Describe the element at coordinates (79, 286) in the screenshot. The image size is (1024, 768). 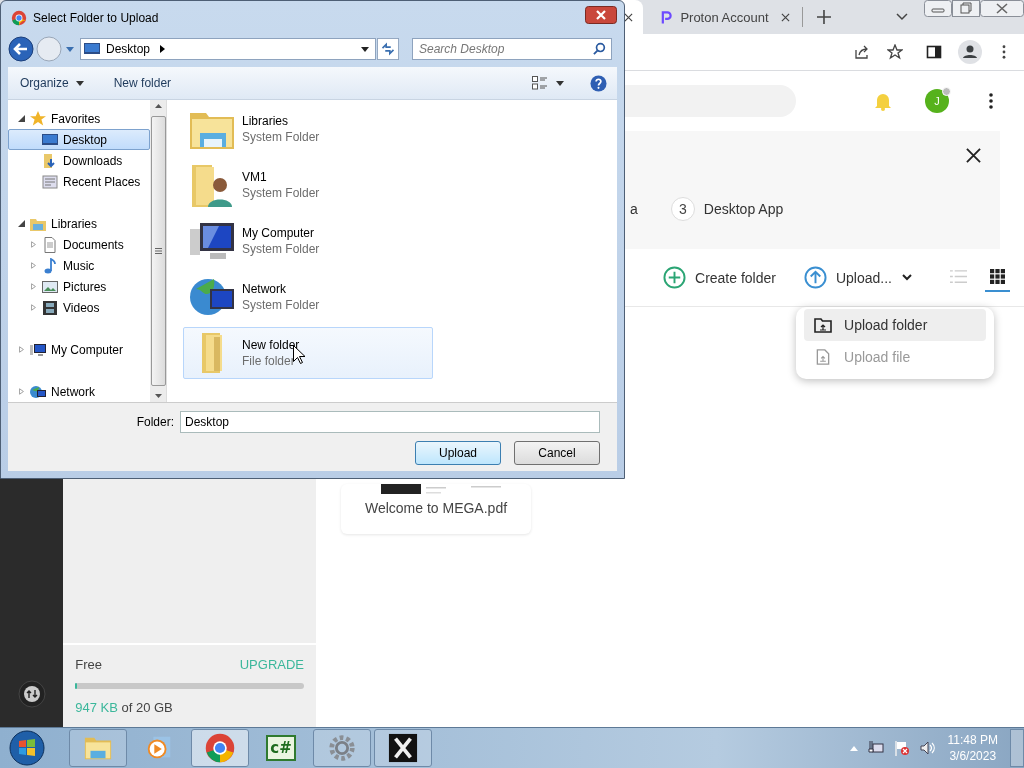
I see `tree-item: Pictures` at that location.